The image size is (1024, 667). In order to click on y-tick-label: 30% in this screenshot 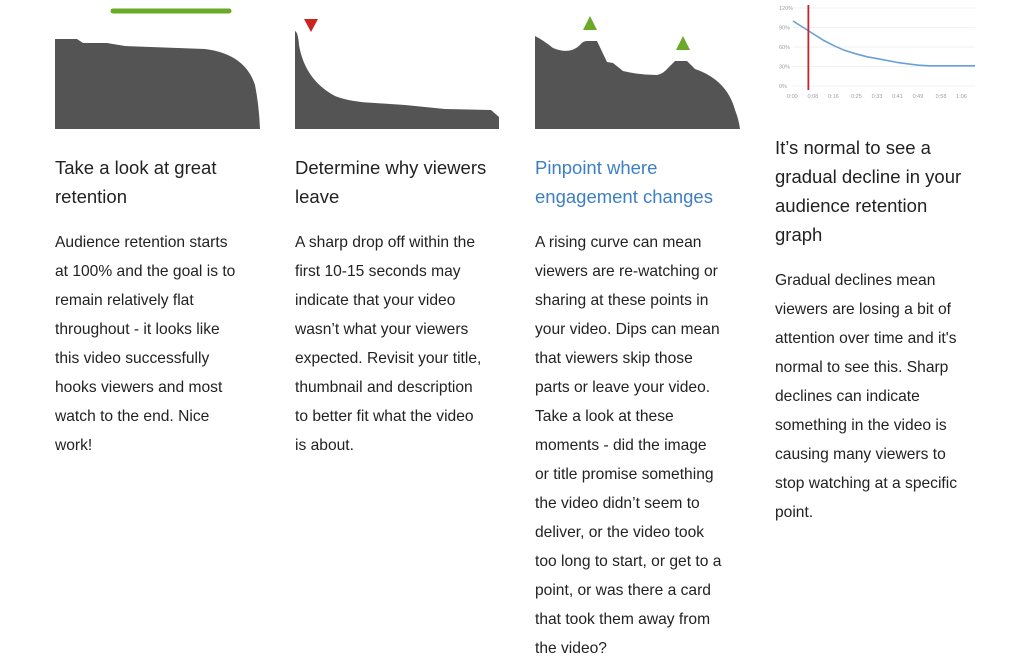, I will do `click(784, 68)`.